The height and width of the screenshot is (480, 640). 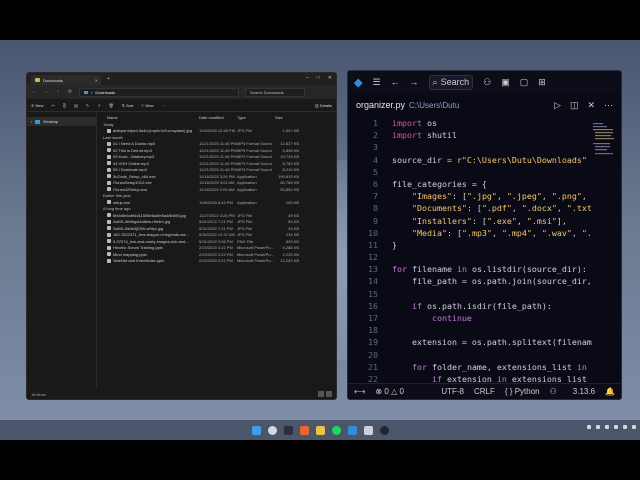 I want to click on code-line: source_dir = r"C:\Users\Dutu\Downloads", so click(x=489, y=159).